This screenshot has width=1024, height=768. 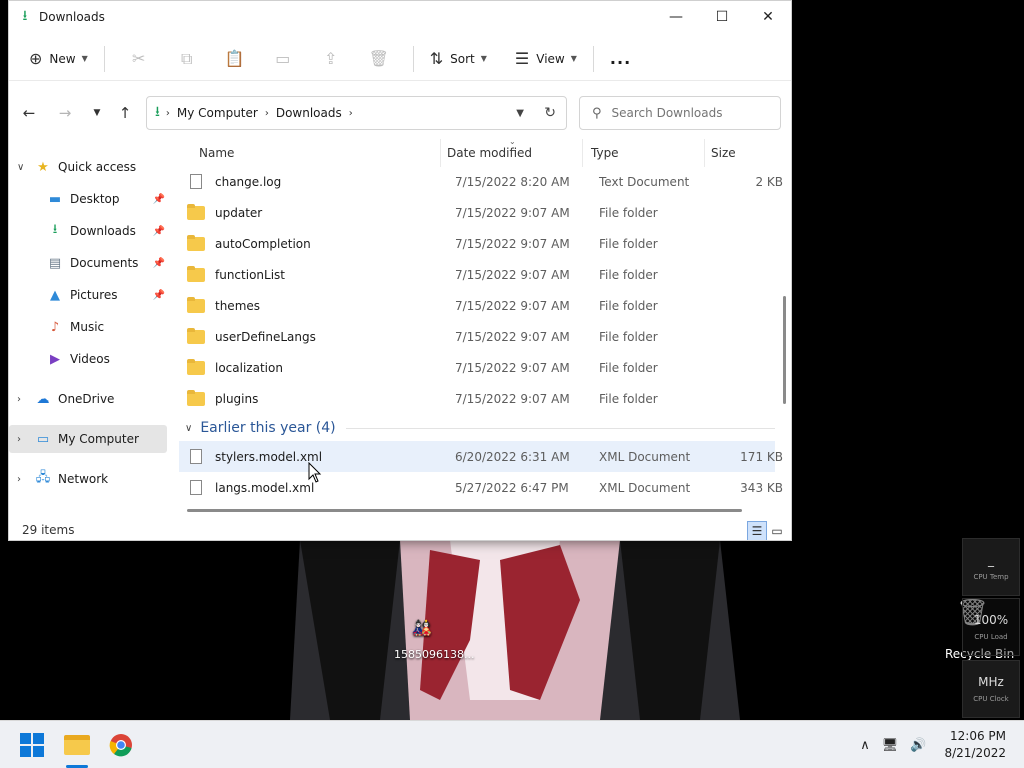 I want to click on horizontal-scrollbar, so click(x=464, y=510).